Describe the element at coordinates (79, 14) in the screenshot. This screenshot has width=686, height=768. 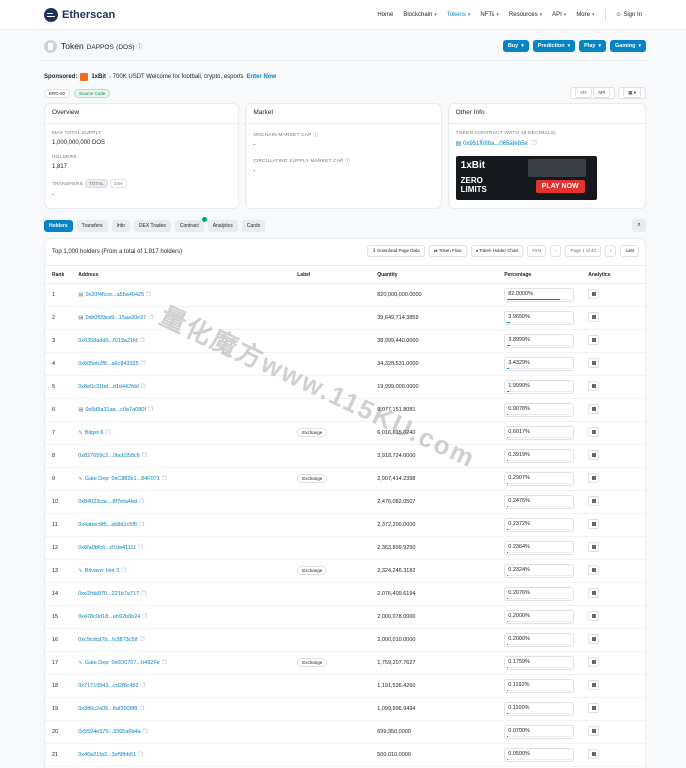
I see `etherscan-logo: Etherscan` at that location.